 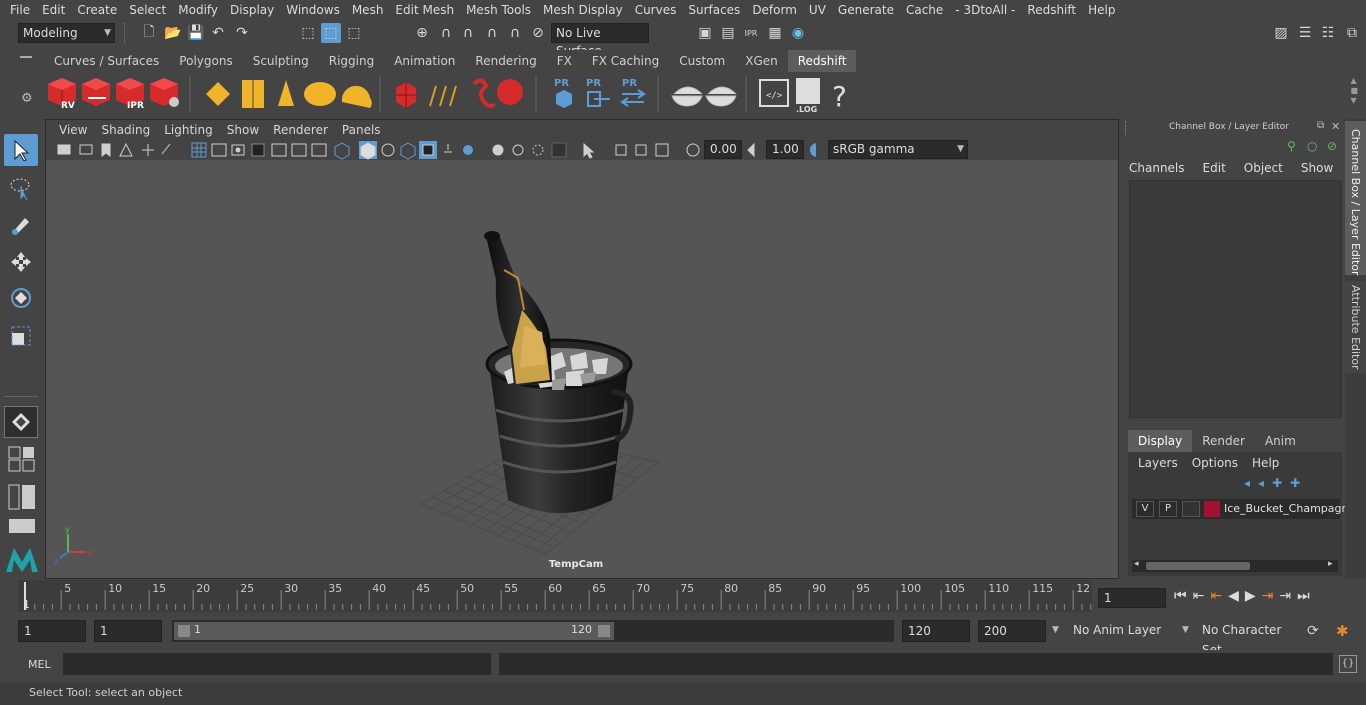 I want to click on shelf-tab-fx-caching: FX Caching, so click(x=625, y=61).